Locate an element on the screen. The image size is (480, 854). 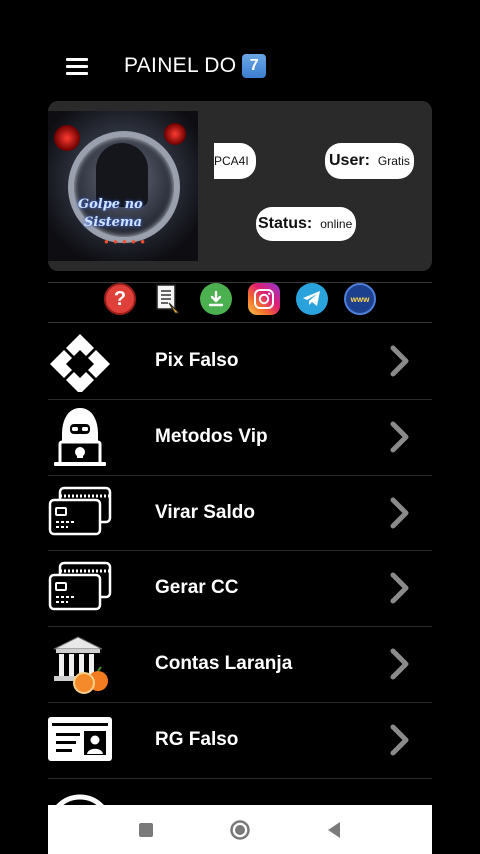
status-value: online is located at coordinates (336, 224).